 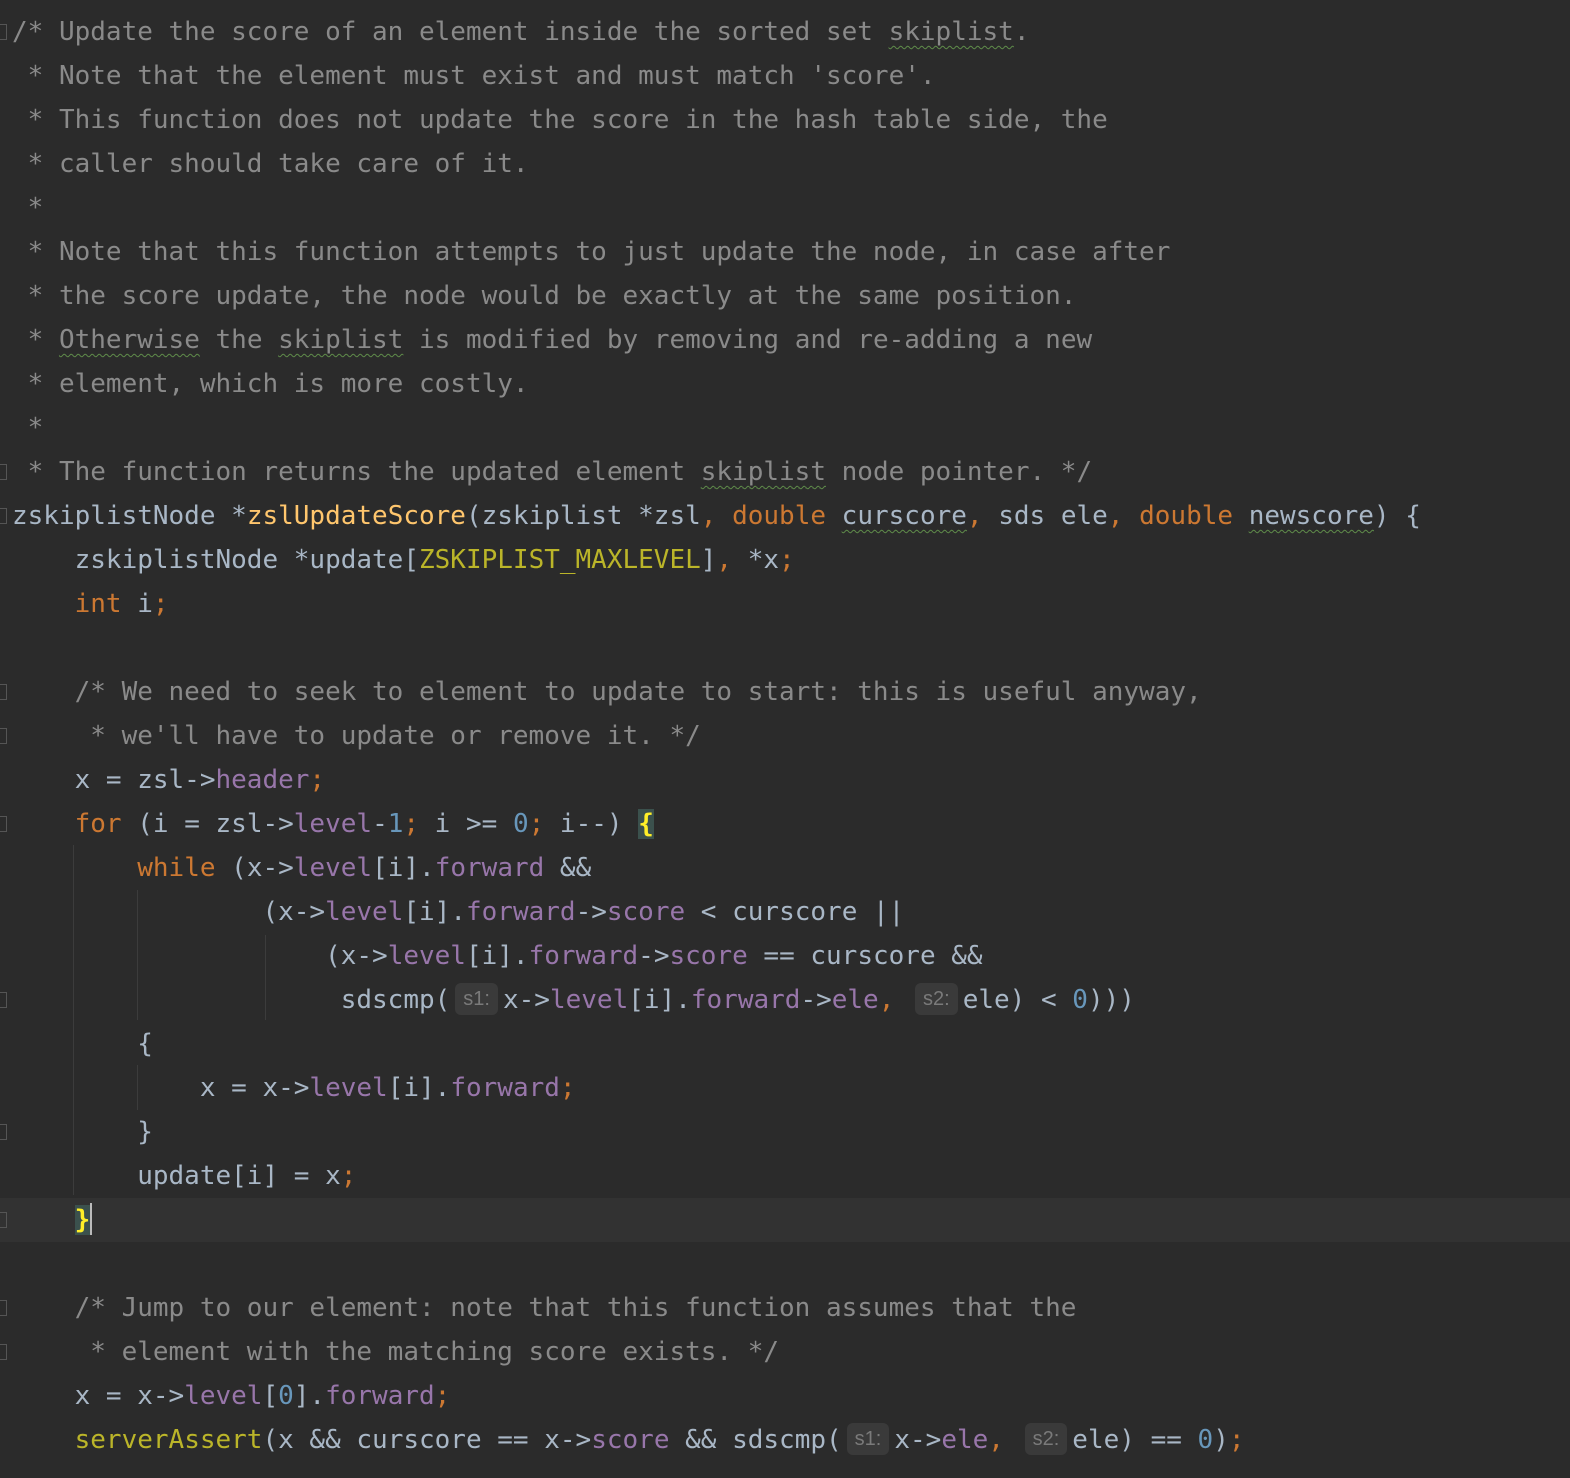 I want to click on code-line: x = x->level[0].forward;, so click(x=785, y=1396).